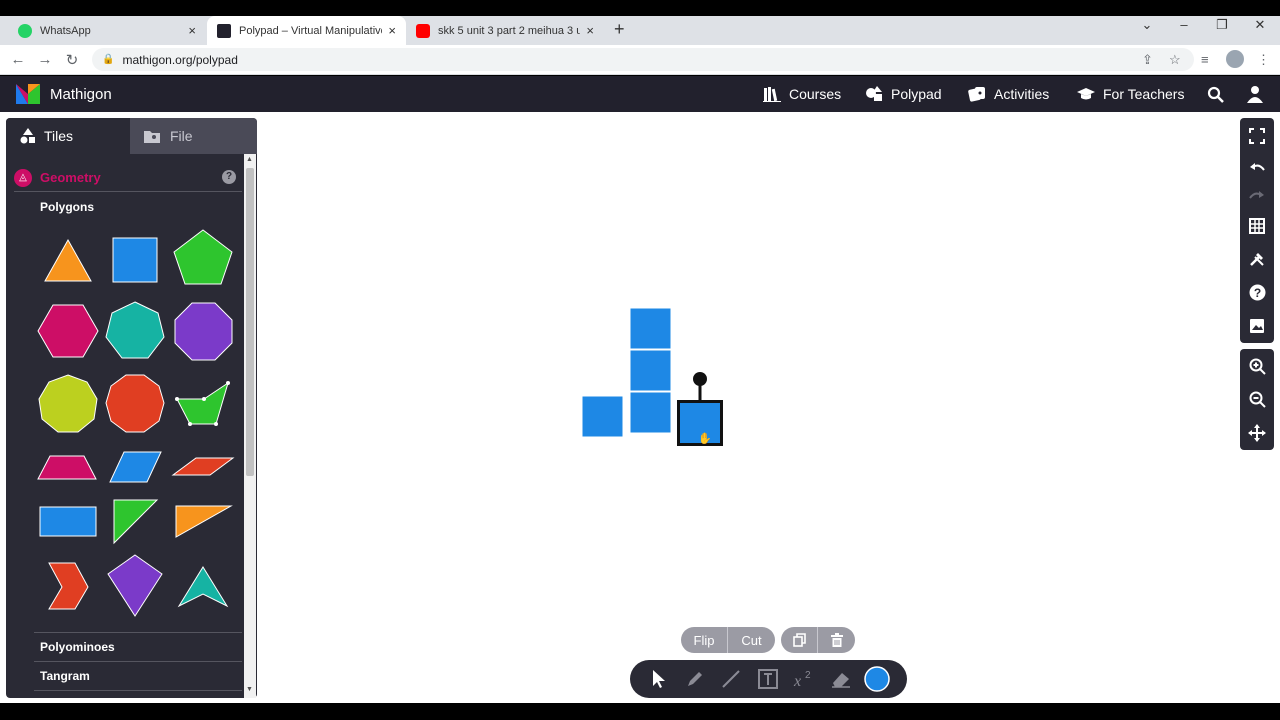  Describe the element at coordinates (68, 403) in the screenshot. I see `shape-nonagon` at that location.